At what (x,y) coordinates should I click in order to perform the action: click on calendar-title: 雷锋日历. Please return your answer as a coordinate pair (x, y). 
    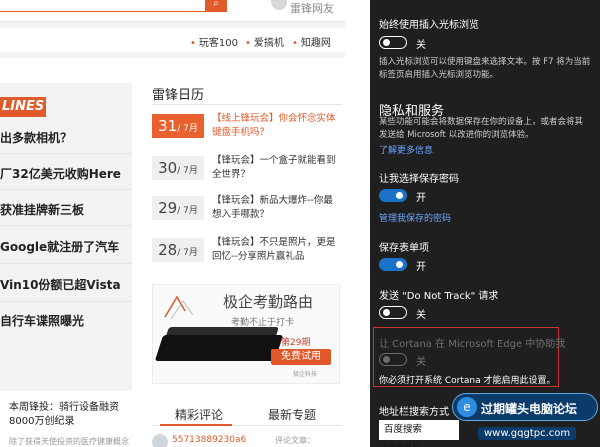
    Looking at the image, I should click on (178, 95).